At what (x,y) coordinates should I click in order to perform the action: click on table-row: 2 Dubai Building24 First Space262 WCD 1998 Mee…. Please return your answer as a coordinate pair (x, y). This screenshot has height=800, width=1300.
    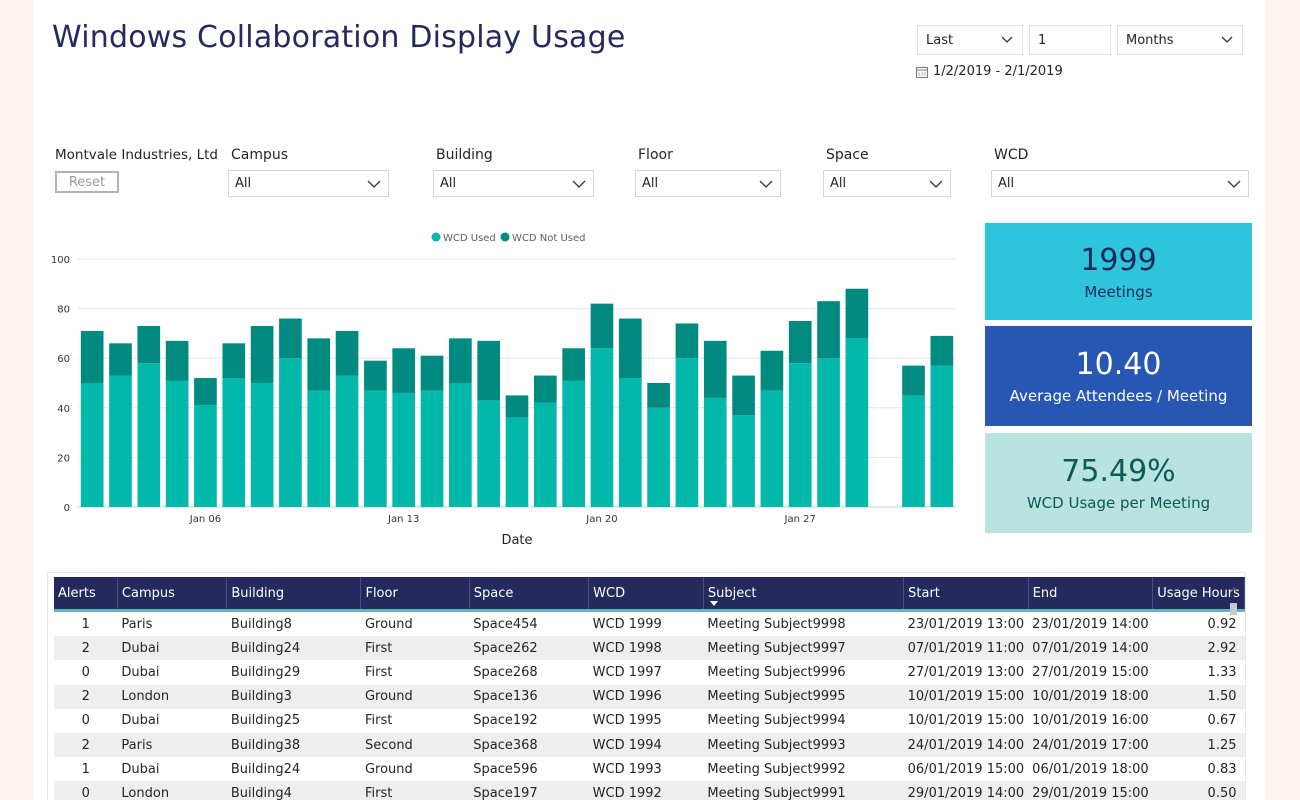
    Looking at the image, I should click on (649, 648).